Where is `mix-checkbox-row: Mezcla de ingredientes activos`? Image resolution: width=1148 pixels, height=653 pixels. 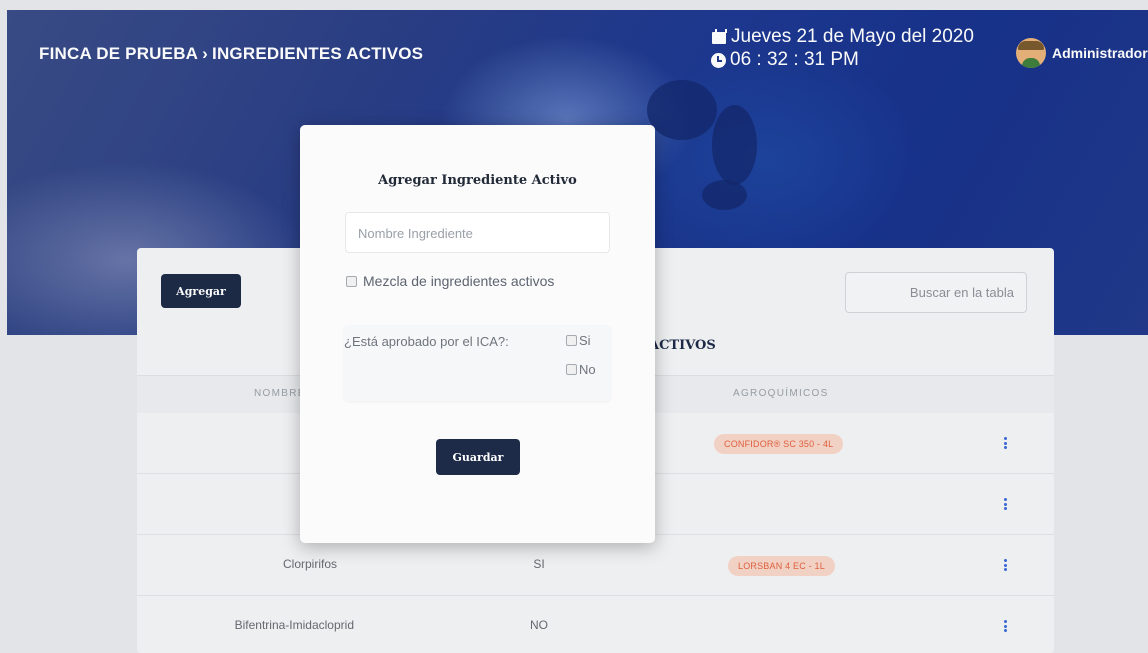 mix-checkbox-row: Mezcla de ingredientes activos is located at coordinates (450, 281).